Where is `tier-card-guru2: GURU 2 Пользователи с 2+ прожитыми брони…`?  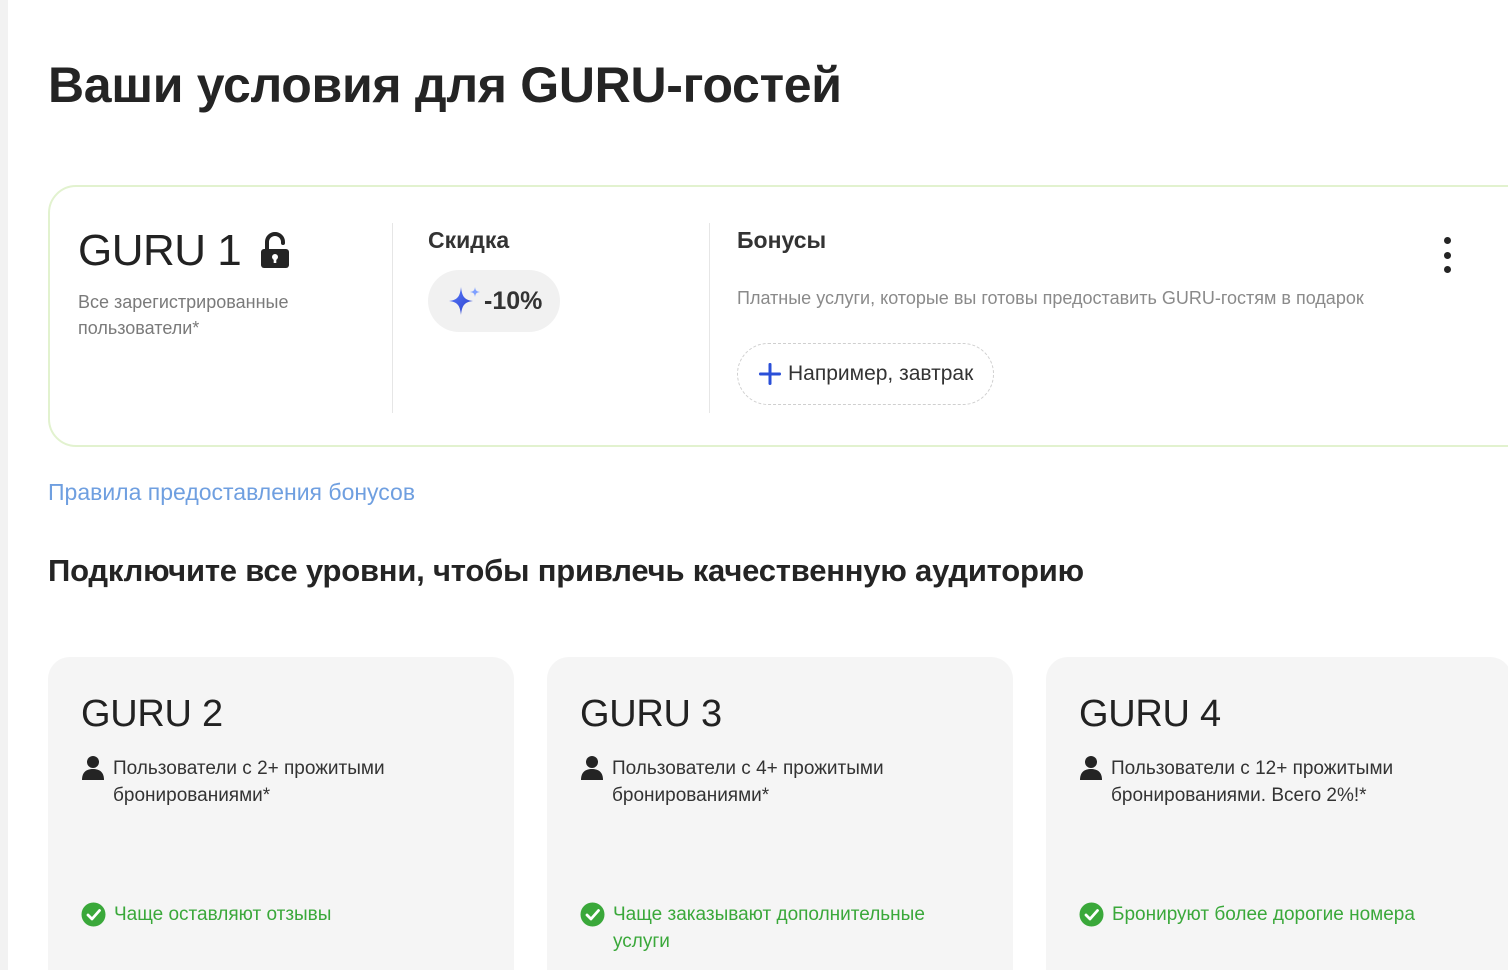
tier-card-guru2: GURU 2 Пользователи с 2+ прожитыми брони… is located at coordinates (281, 813).